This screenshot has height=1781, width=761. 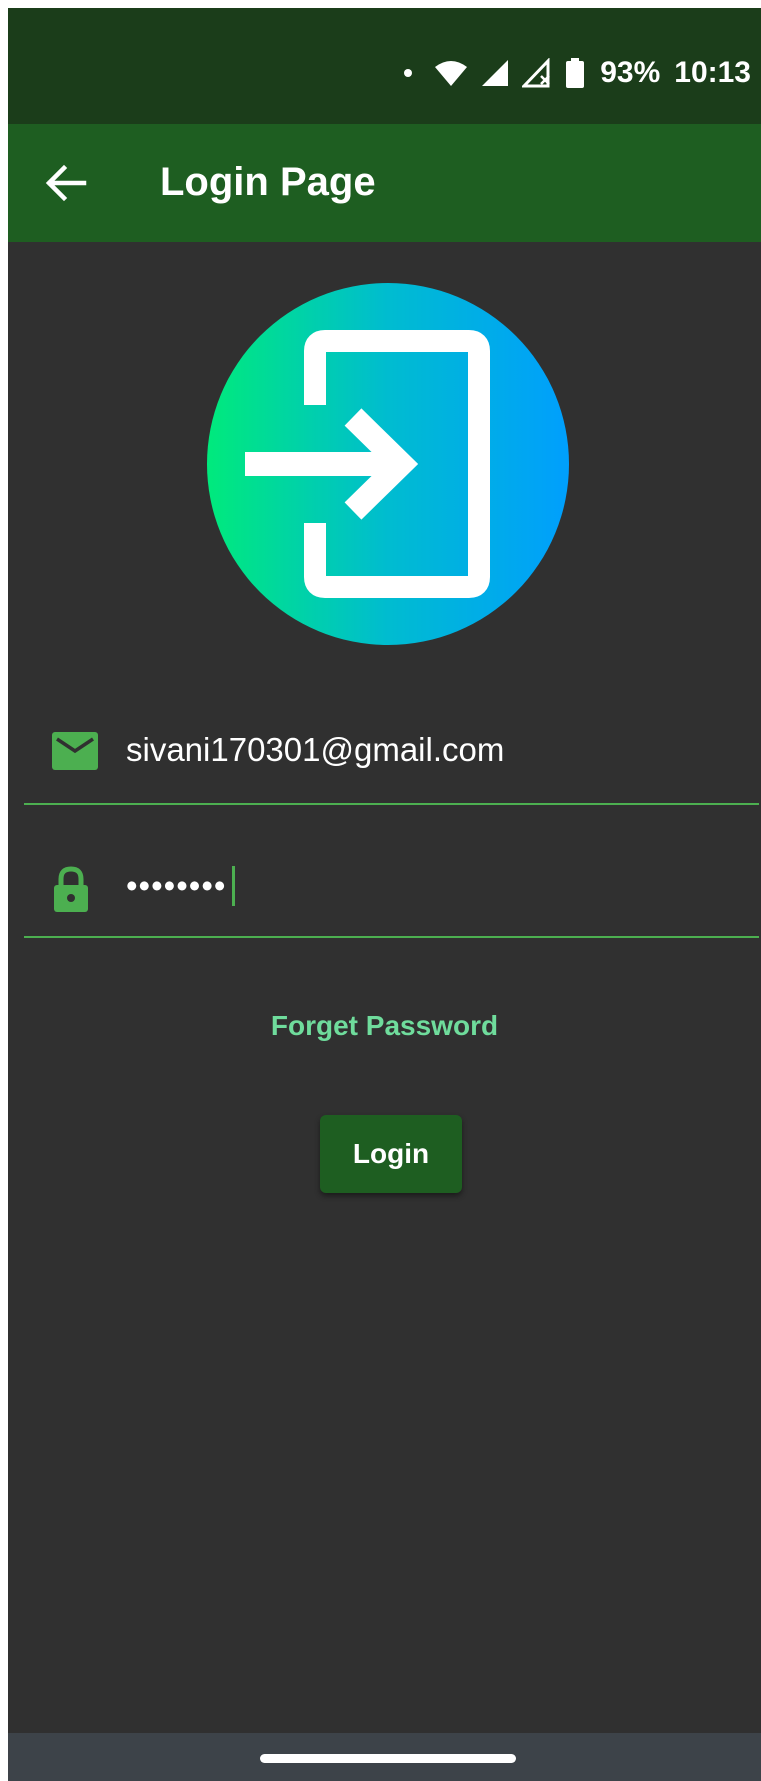 I want to click on app-bar: Login Page, so click(x=384, y=183).